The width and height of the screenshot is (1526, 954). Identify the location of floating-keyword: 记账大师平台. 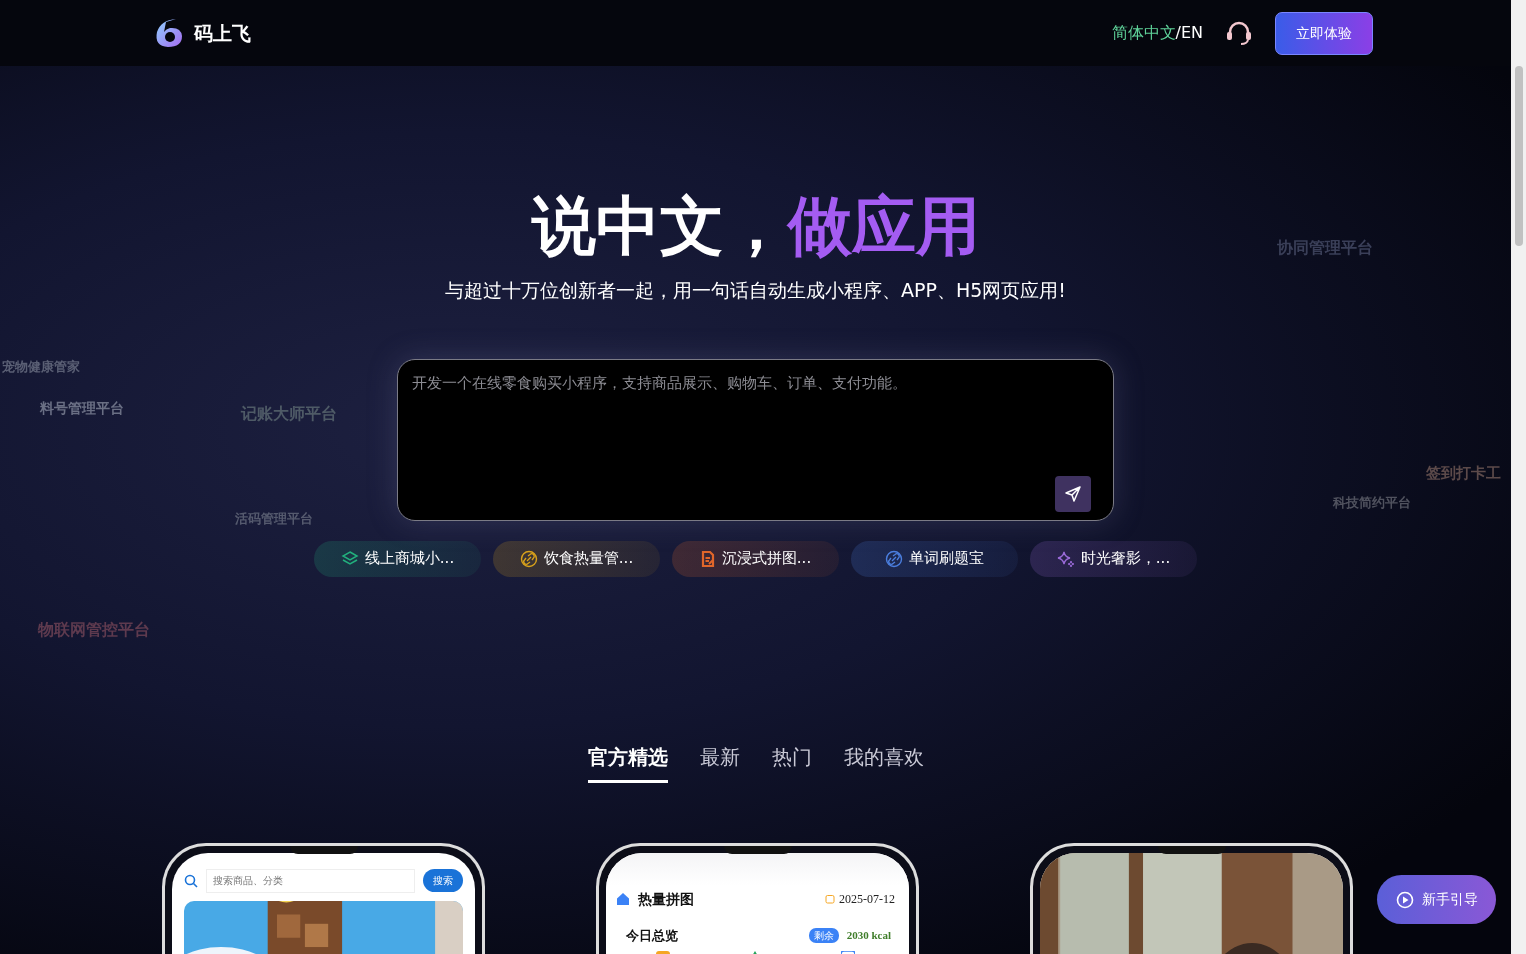
(289, 414).